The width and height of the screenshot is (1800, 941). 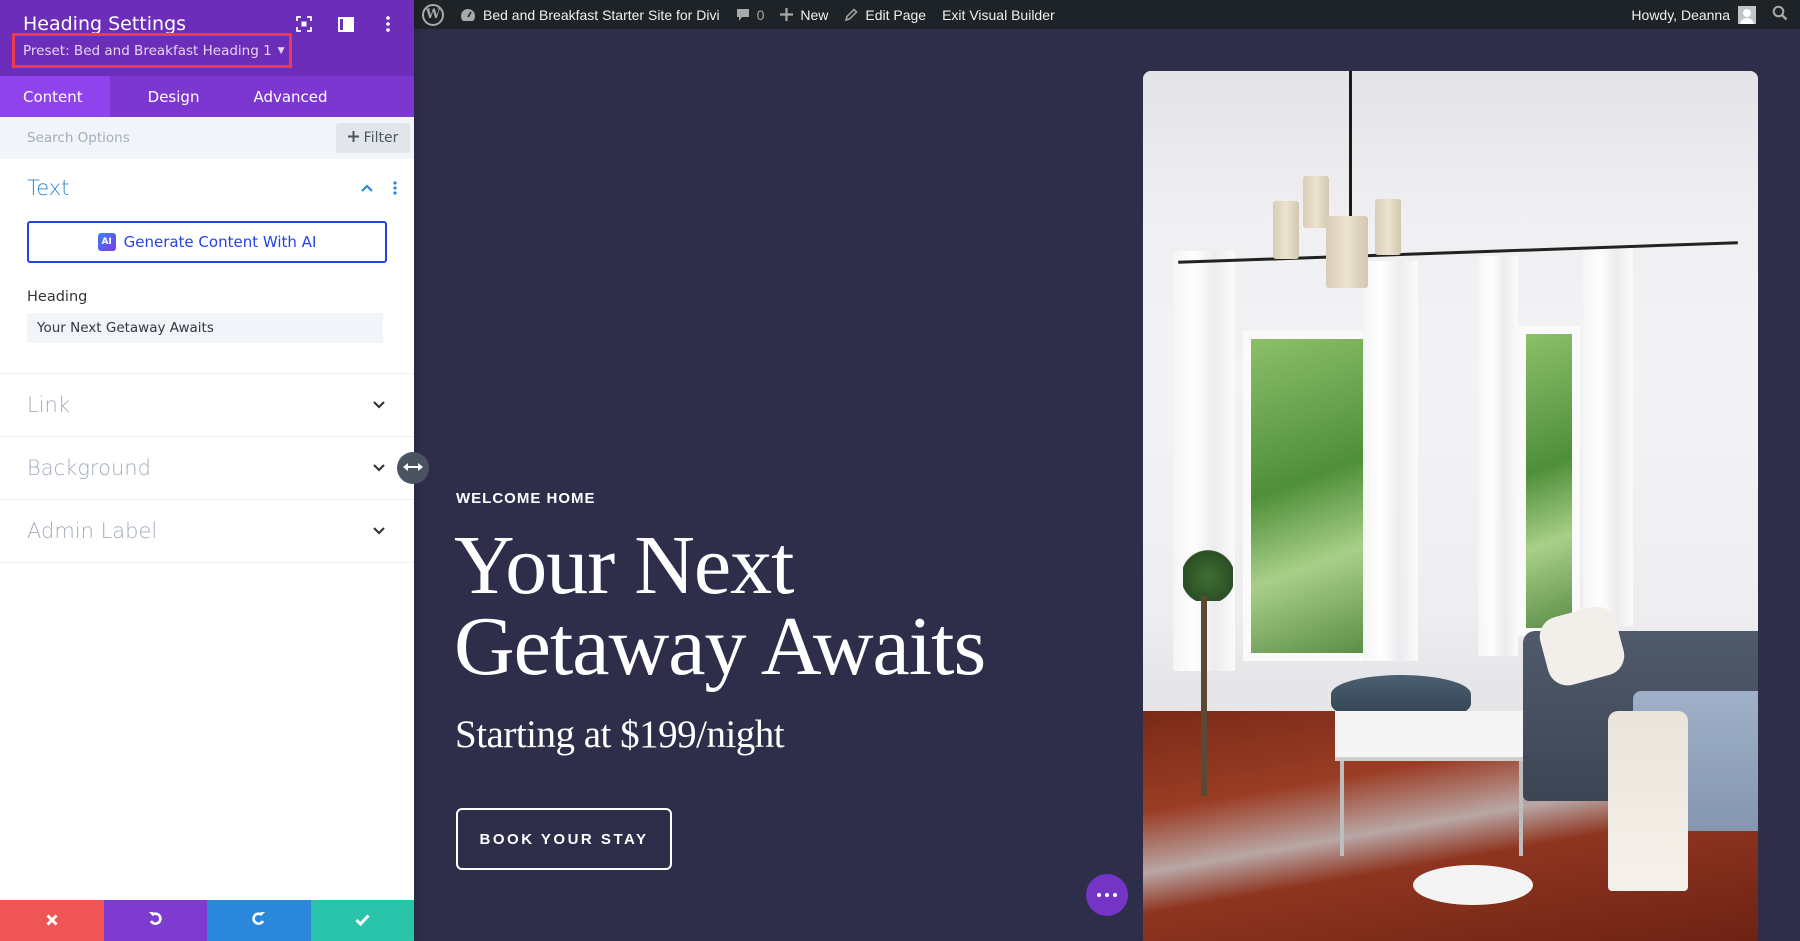 I want to click on hero-subtitle: Starting at $199/night, so click(x=620, y=734).